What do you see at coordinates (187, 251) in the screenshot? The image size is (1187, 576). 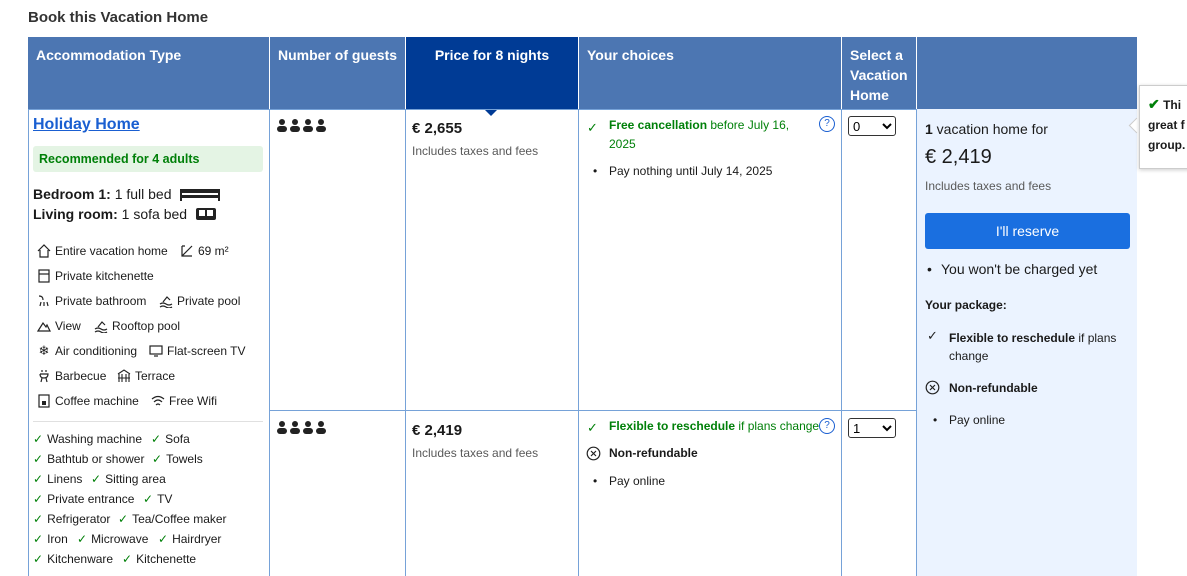 I see `area-icon` at bounding box center [187, 251].